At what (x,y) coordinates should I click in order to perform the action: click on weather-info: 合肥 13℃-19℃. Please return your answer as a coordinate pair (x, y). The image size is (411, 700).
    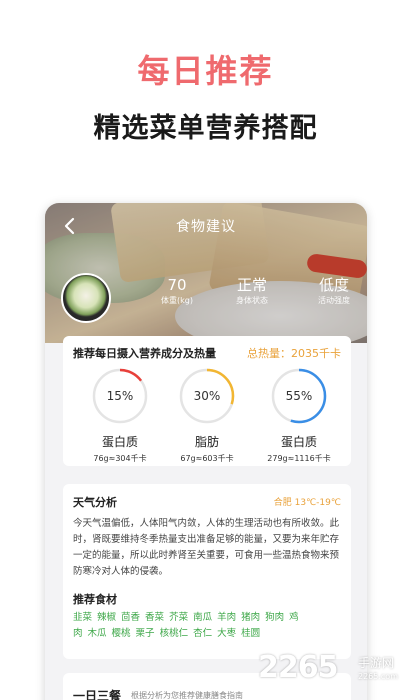
    Looking at the image, I should click on (307, 503).